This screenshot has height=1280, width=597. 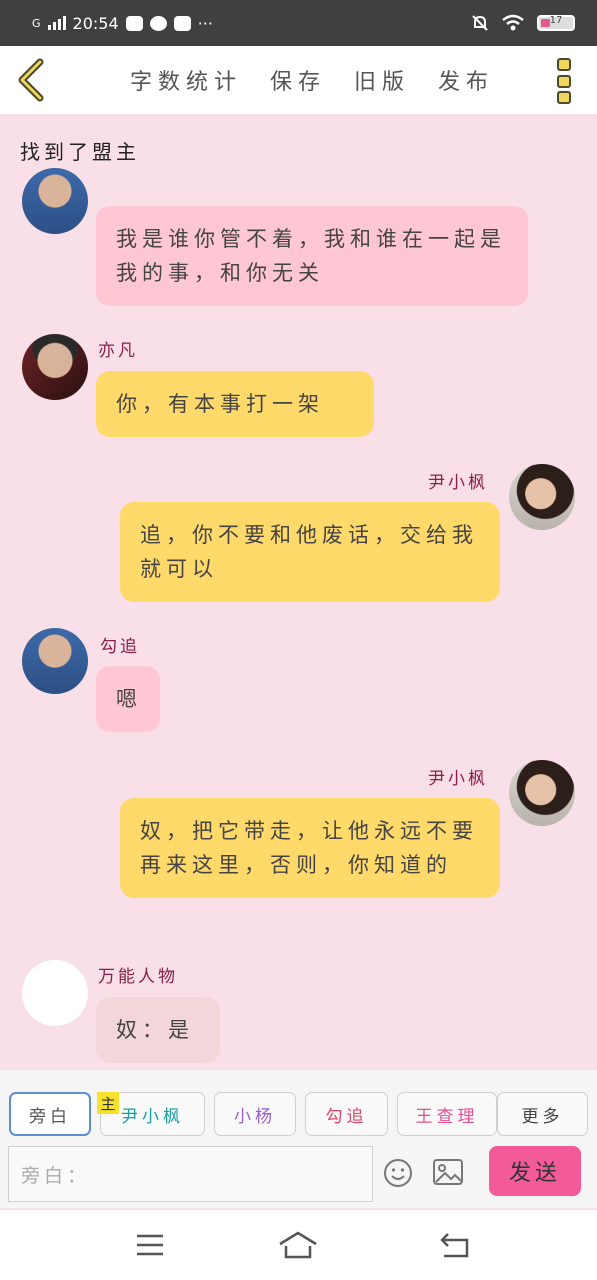 I want to click on editor-toolbar: 字数统计 保存 旧版 发布, so click(x=298, y=80).